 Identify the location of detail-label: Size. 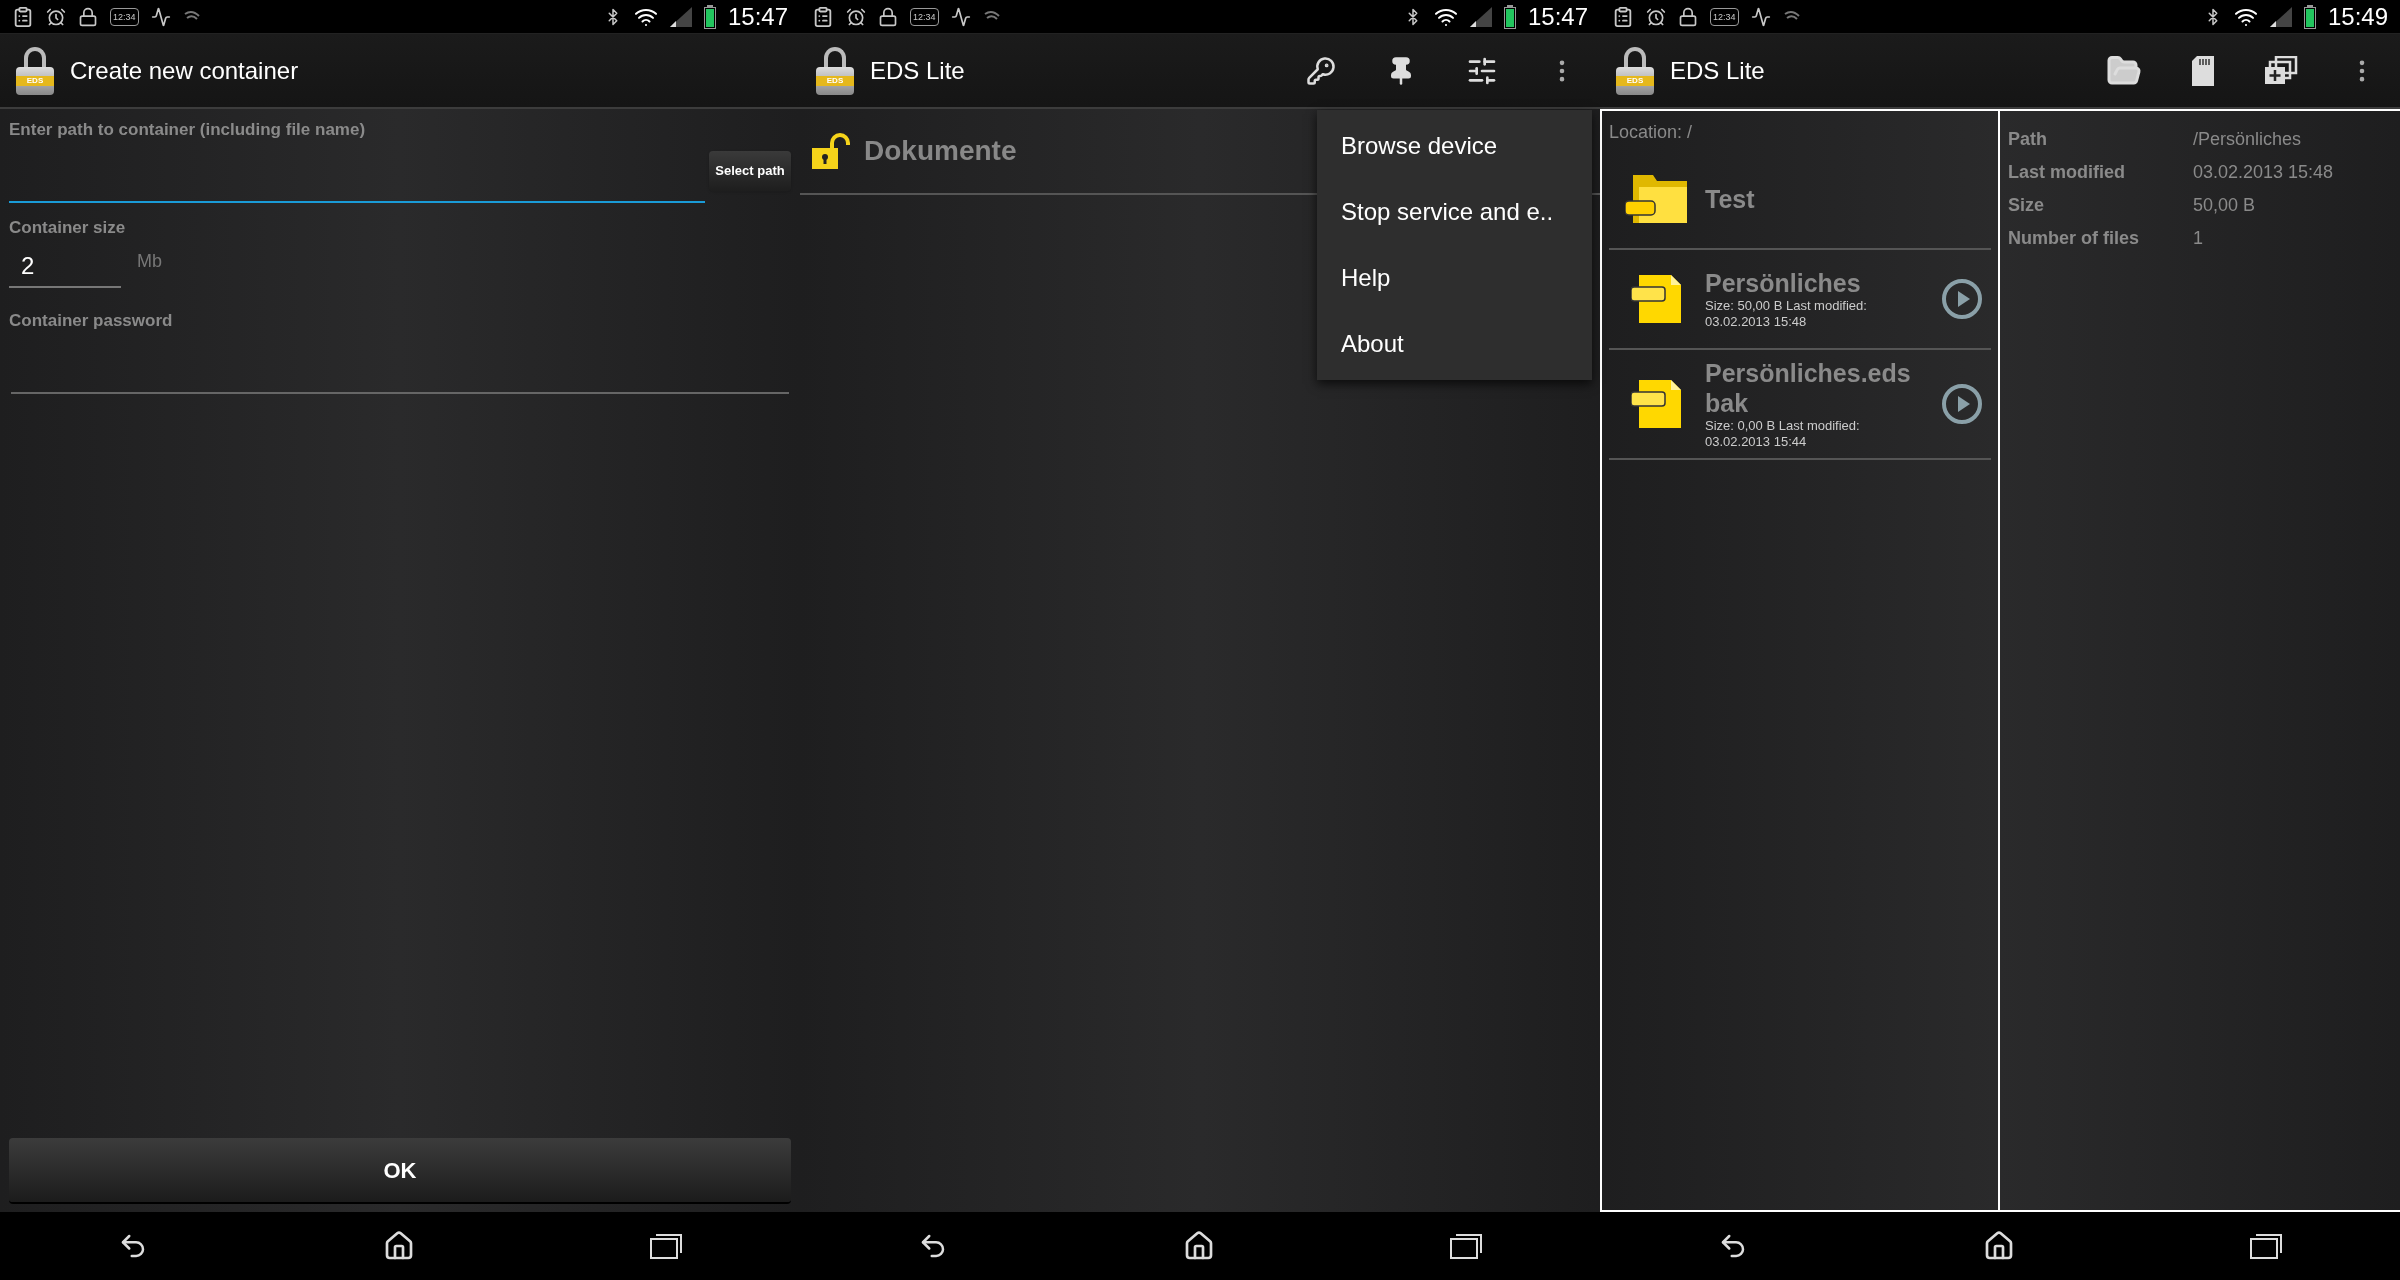
(2027, 205).